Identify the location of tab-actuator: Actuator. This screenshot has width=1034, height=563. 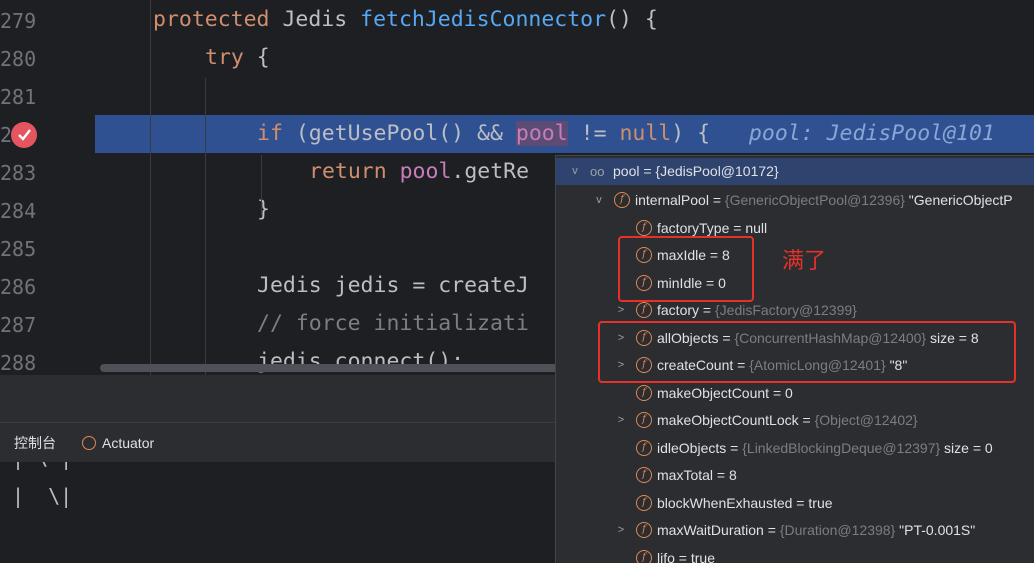
(118, 443).